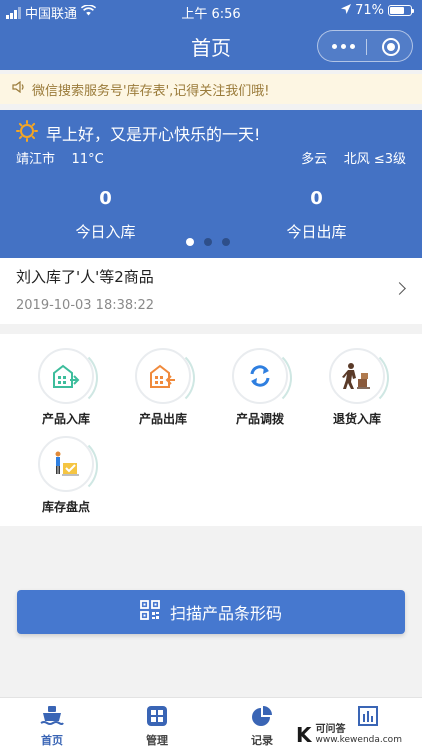  Describe the element at coordinates (85, 277) in the screenshot. I see `record-title: 刘入库了'人'等2商品` at that location.